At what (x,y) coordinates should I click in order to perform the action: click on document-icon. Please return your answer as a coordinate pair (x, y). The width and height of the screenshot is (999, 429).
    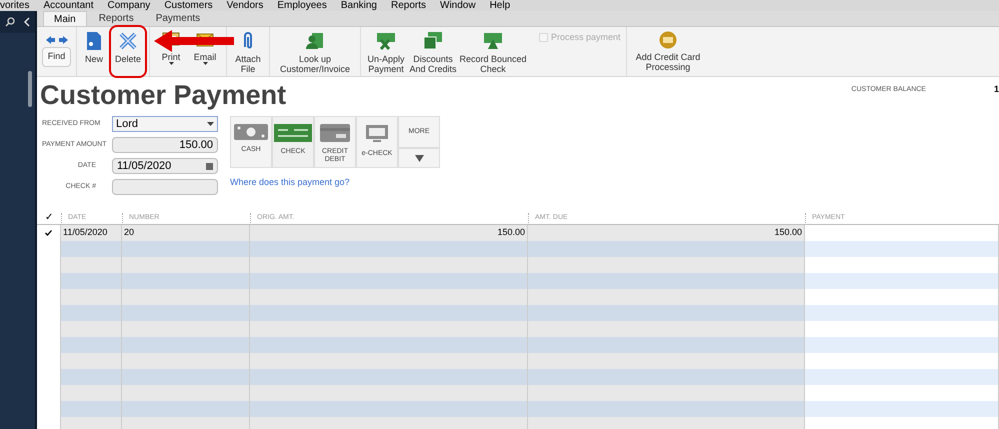
    Looking at the image, I should click on (94, 41).